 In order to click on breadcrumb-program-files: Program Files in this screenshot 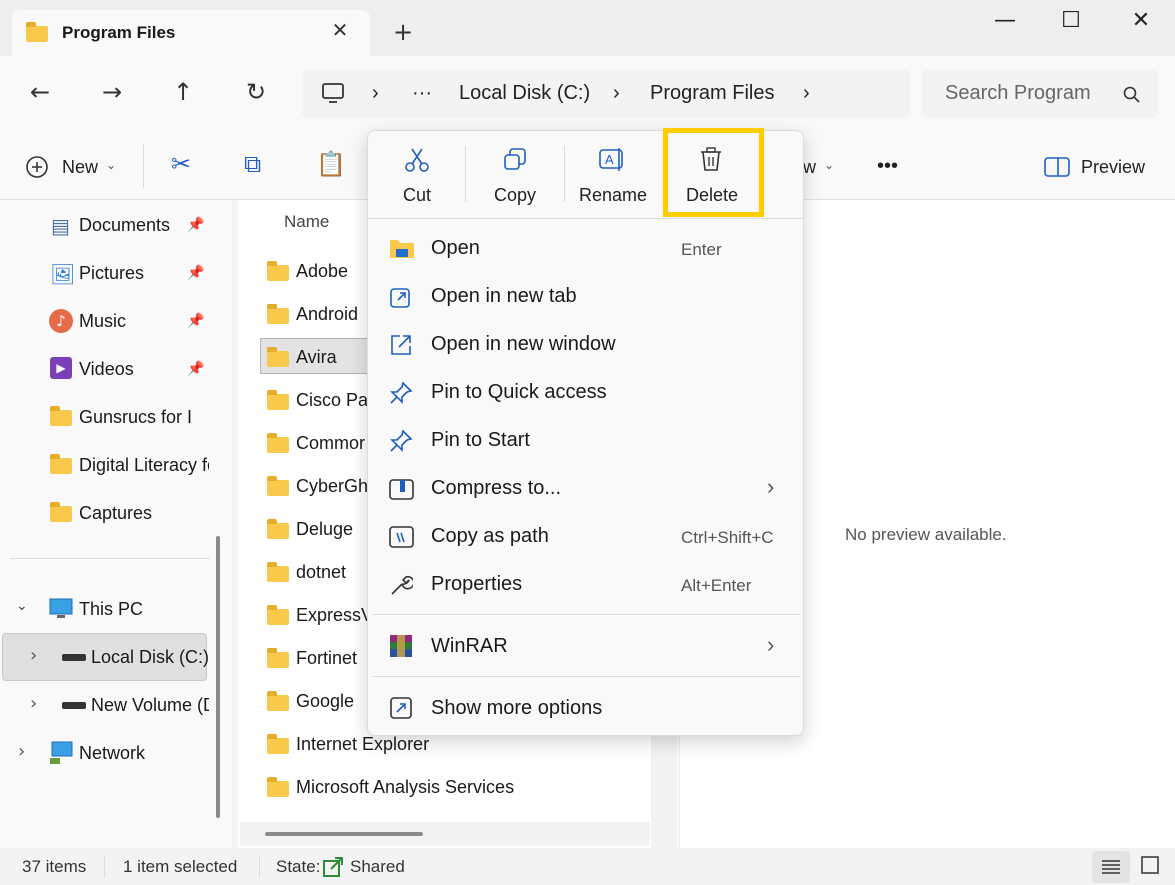, I will do `click(712, 93)`.